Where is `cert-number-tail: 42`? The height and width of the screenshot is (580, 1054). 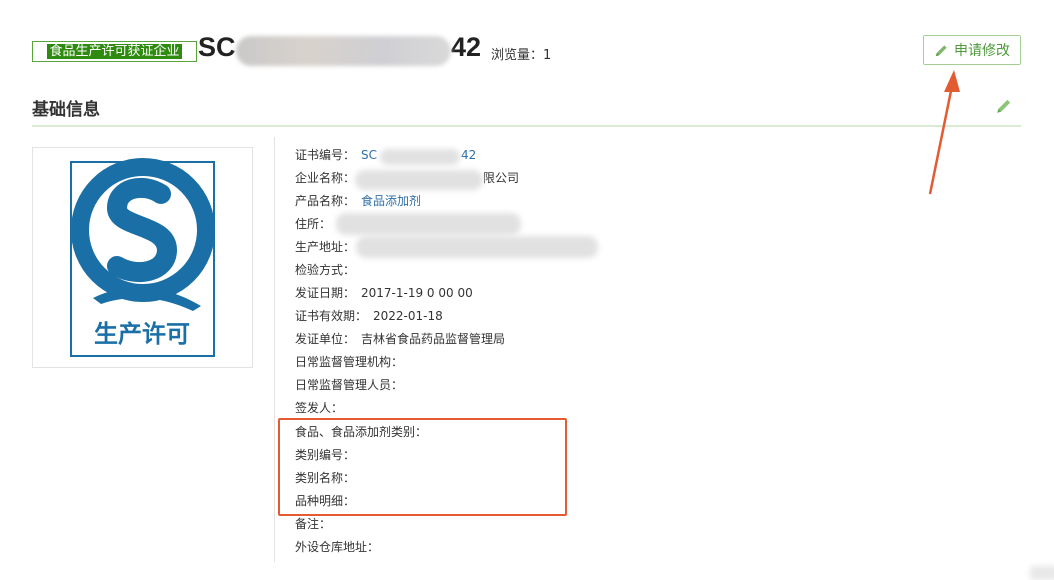
cert-number-tail: 42 is located at coordinates (469, 155).